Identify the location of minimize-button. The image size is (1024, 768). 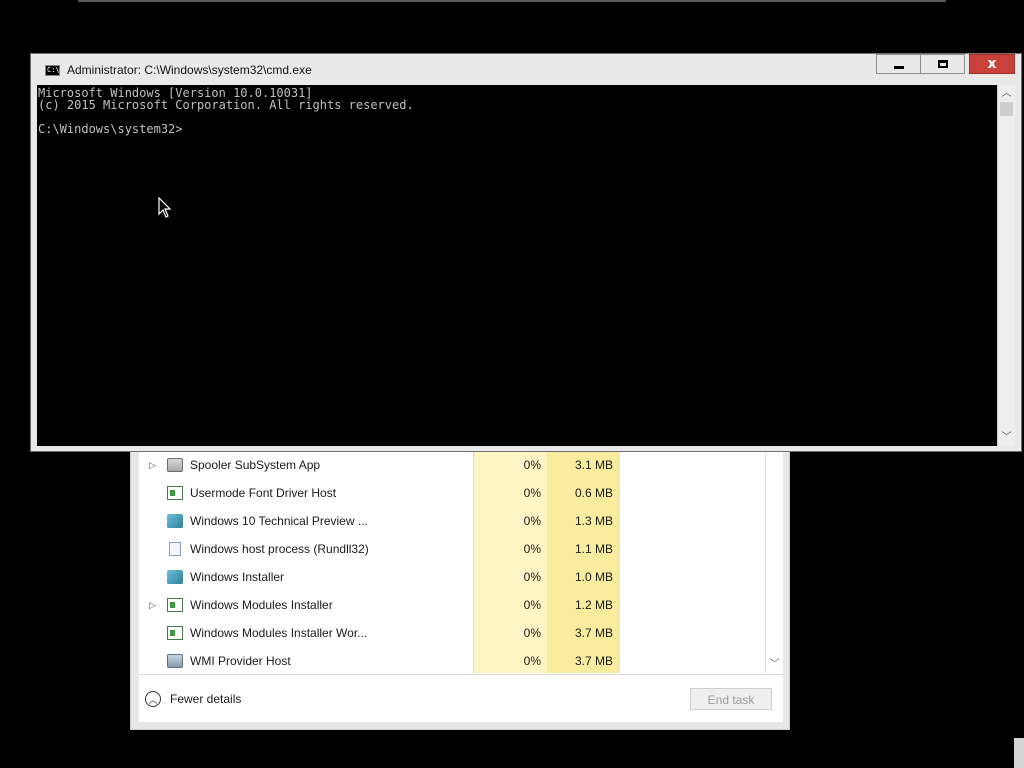
(898, 64).